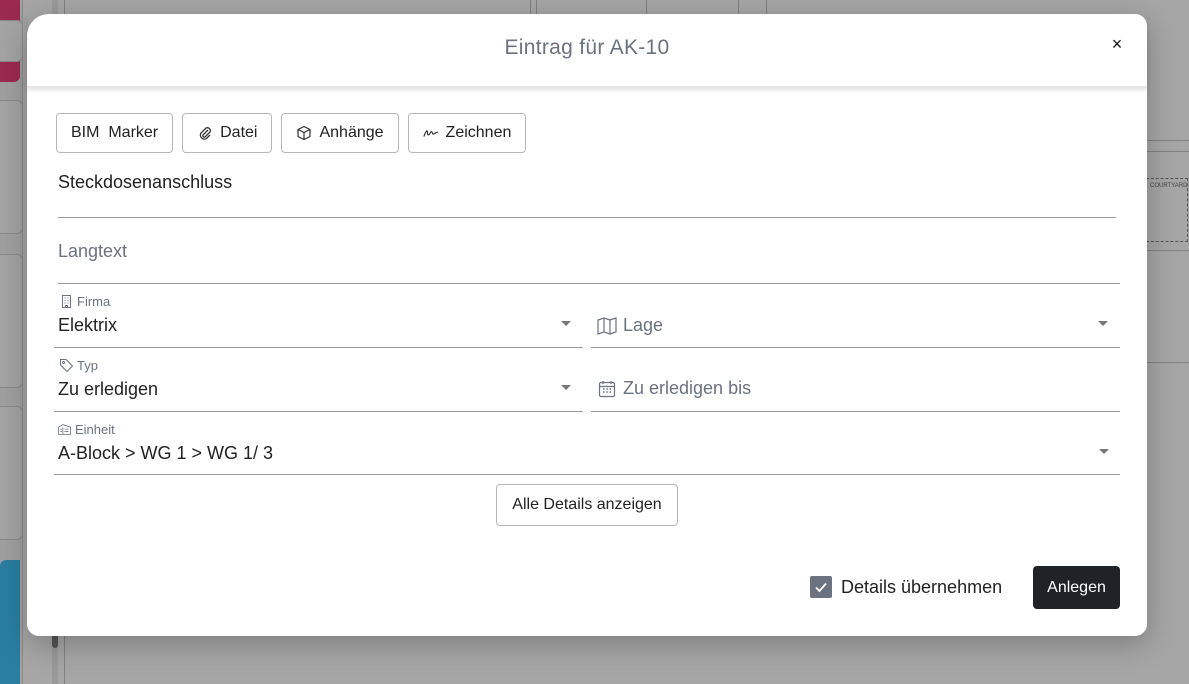  I want to click on long-text-field: Langtext, so click(589, 262).